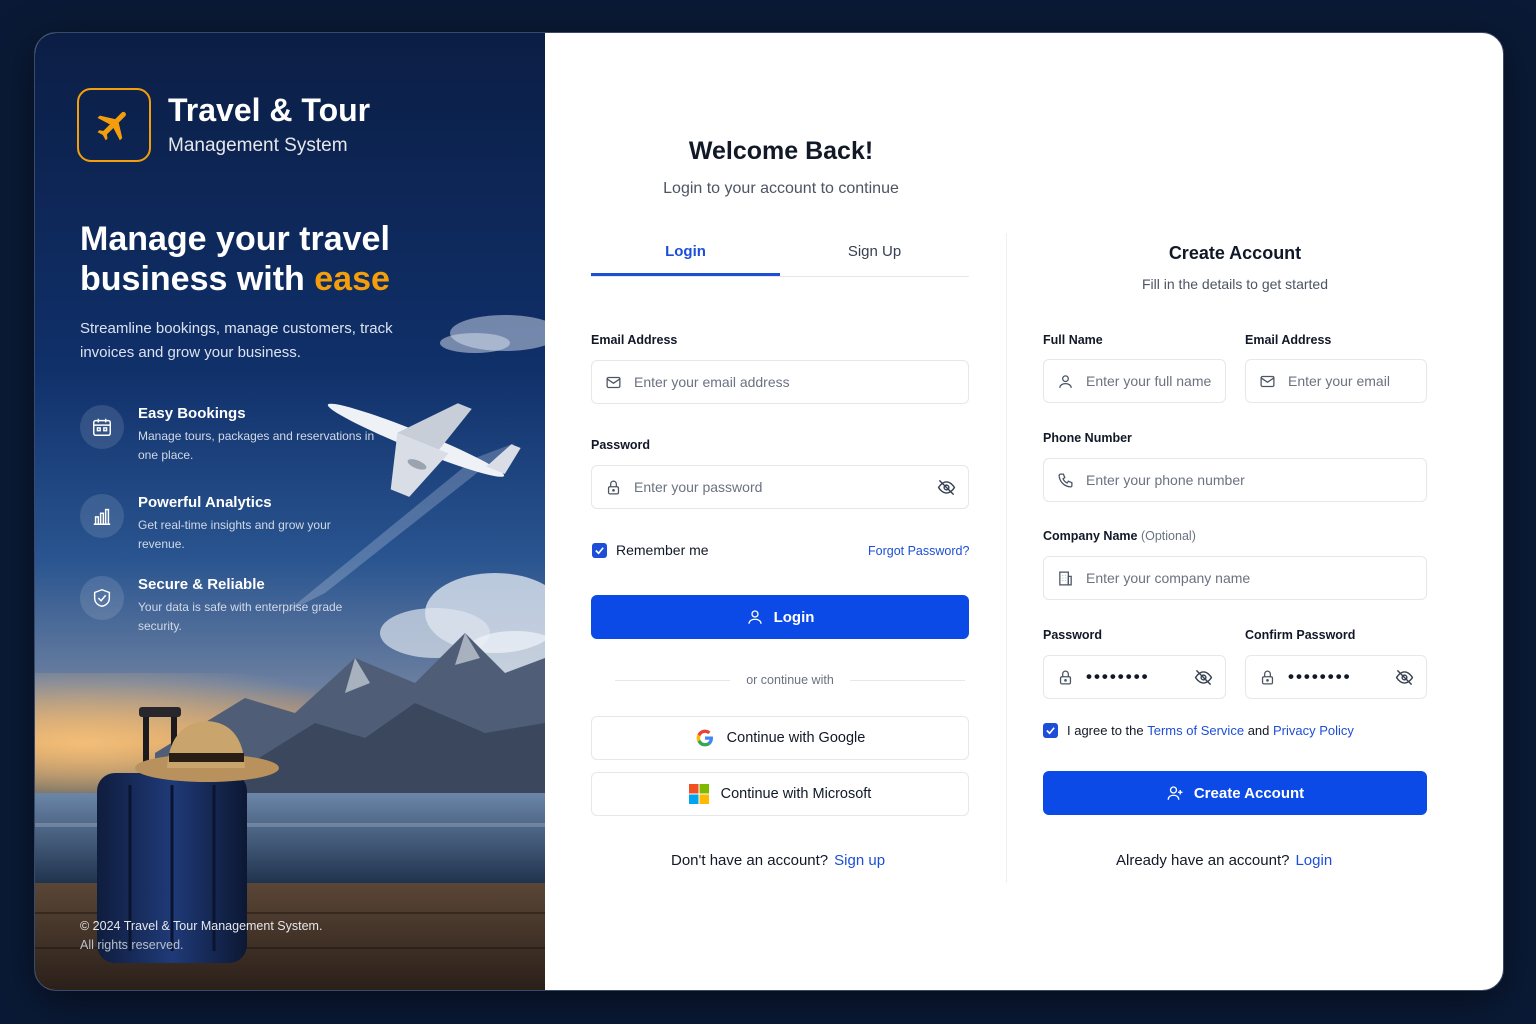 This screenshot has width=1536, height=1024. I want to click on feature-title: Powerful Analytics, so click(205, 502).